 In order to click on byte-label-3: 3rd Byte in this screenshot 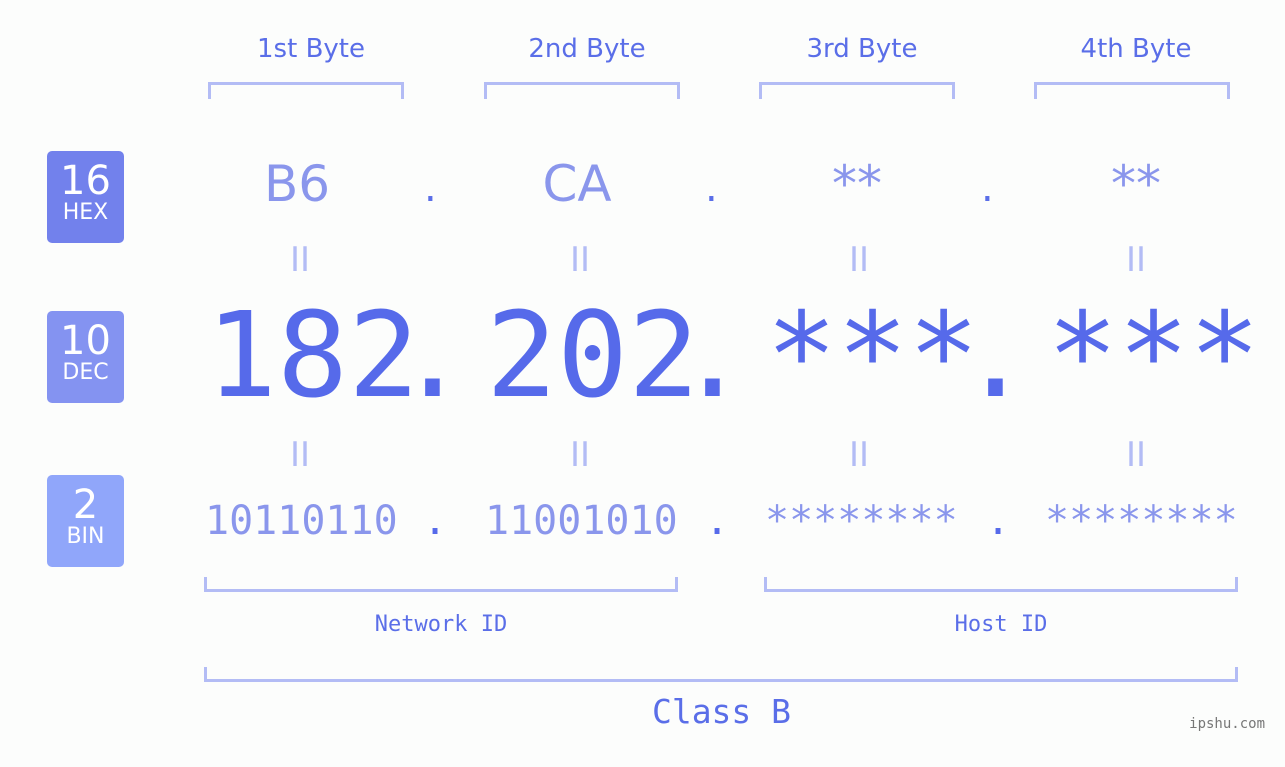, I will do `click(862, 49)`.